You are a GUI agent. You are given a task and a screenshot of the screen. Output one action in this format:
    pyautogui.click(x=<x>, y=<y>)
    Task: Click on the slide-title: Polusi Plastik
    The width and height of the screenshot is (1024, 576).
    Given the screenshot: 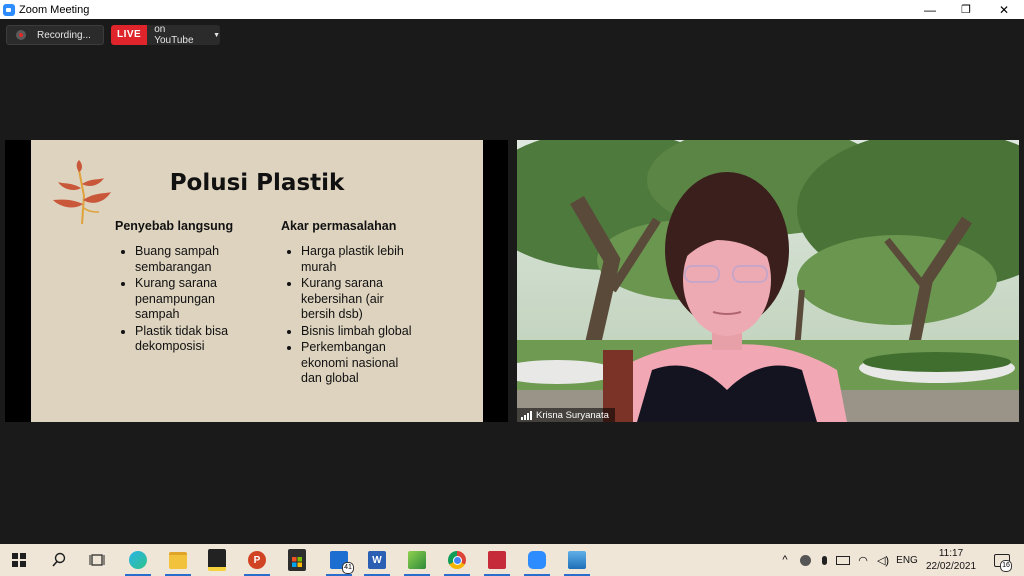 What is the action you would take?
    pyautogui.click(x=257, y=183)
    